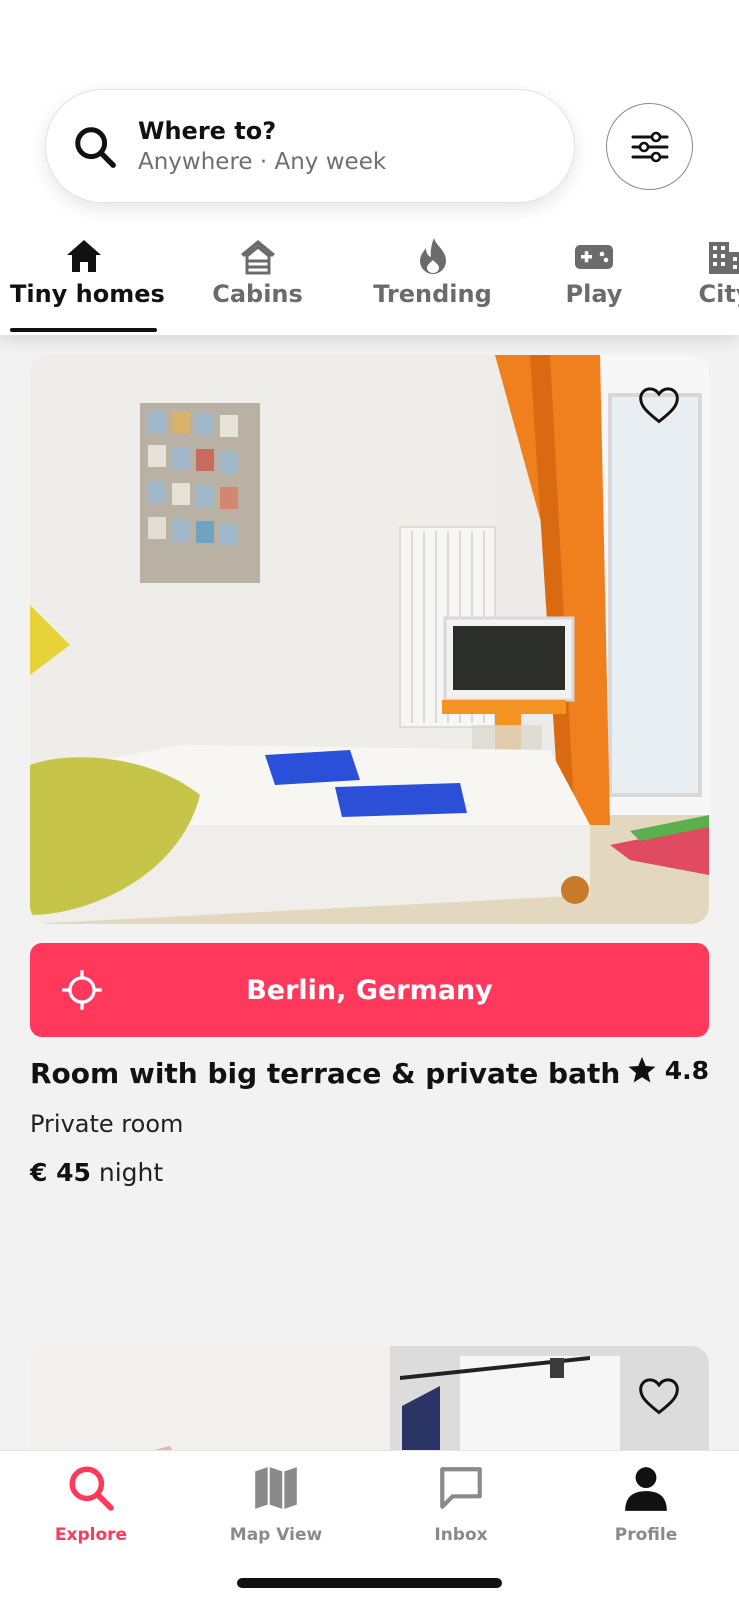  I want to click on tab-city: City, so click(714, 286).